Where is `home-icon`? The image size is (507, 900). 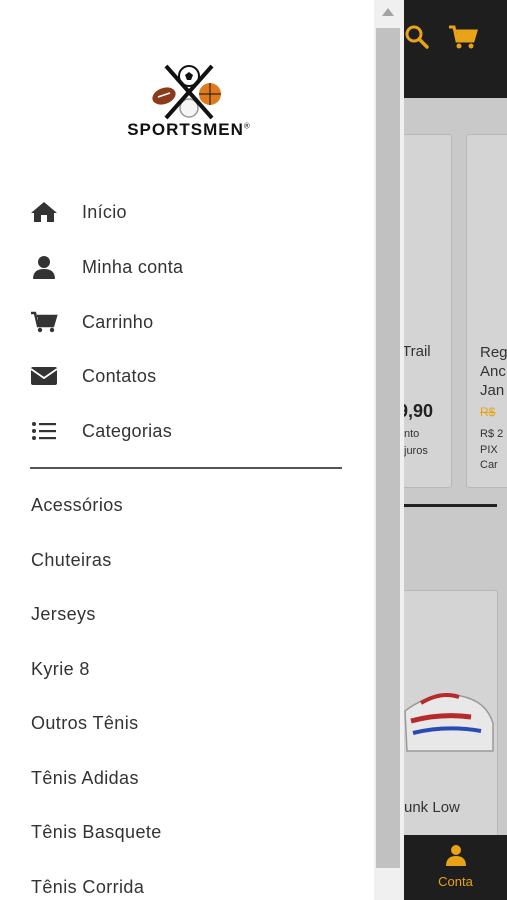 home-icon is located at coordinates (46, 212).